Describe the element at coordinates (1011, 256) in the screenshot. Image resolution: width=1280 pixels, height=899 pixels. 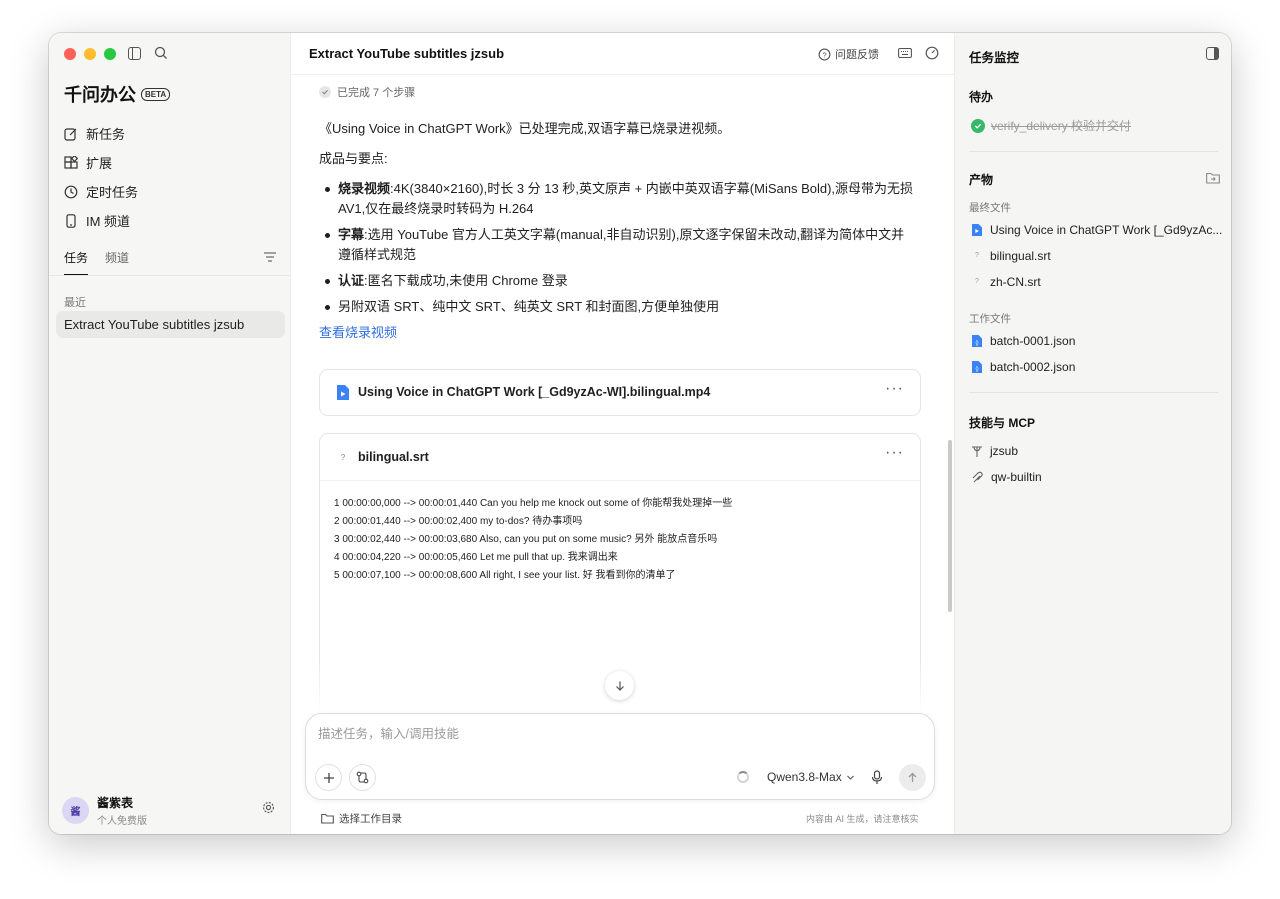
I see `final-file-item: ? bilingual.srt` at that location.